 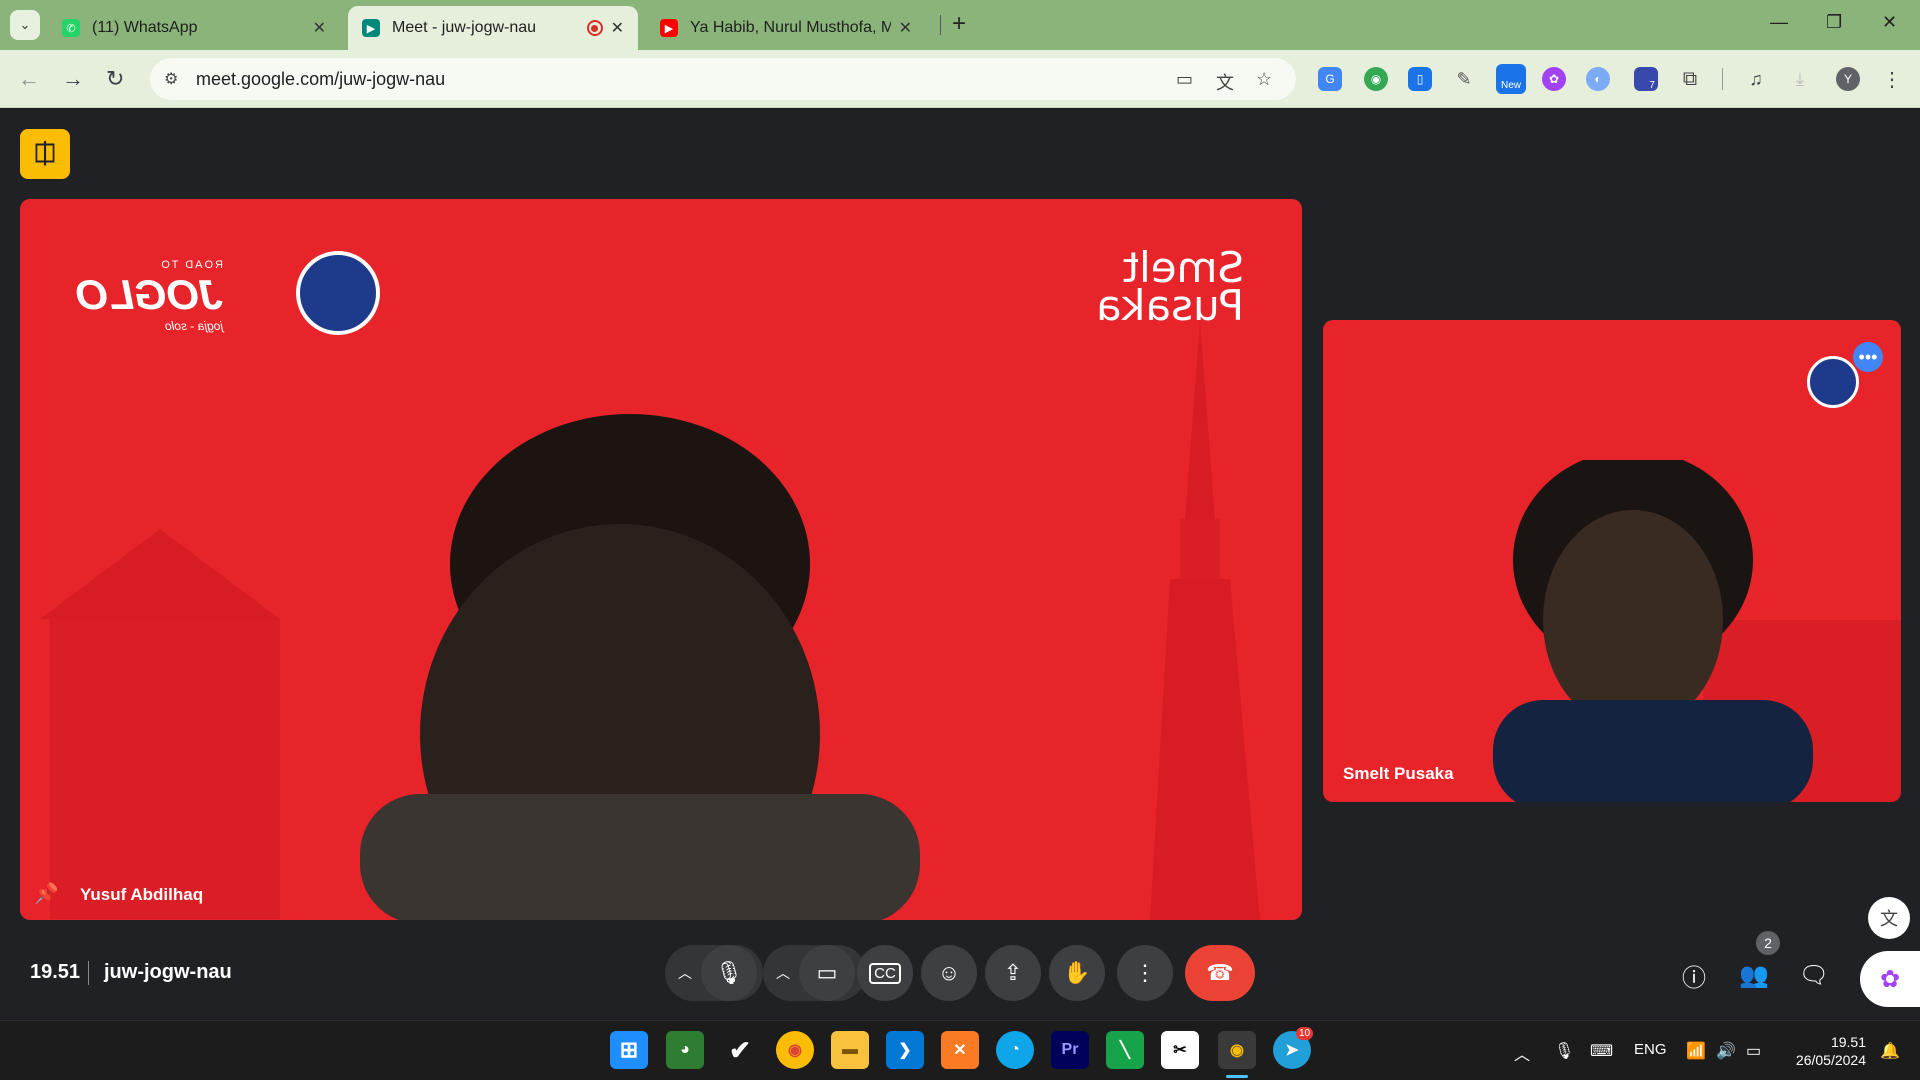 I want to click on google-translate-extension-icon: G, so click(x=1330, y=79).